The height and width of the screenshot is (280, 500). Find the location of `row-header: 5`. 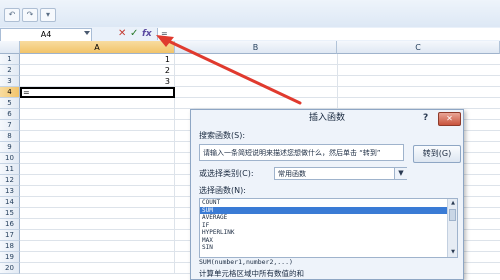

row-header: 5 is located at coordinates (10, 103).